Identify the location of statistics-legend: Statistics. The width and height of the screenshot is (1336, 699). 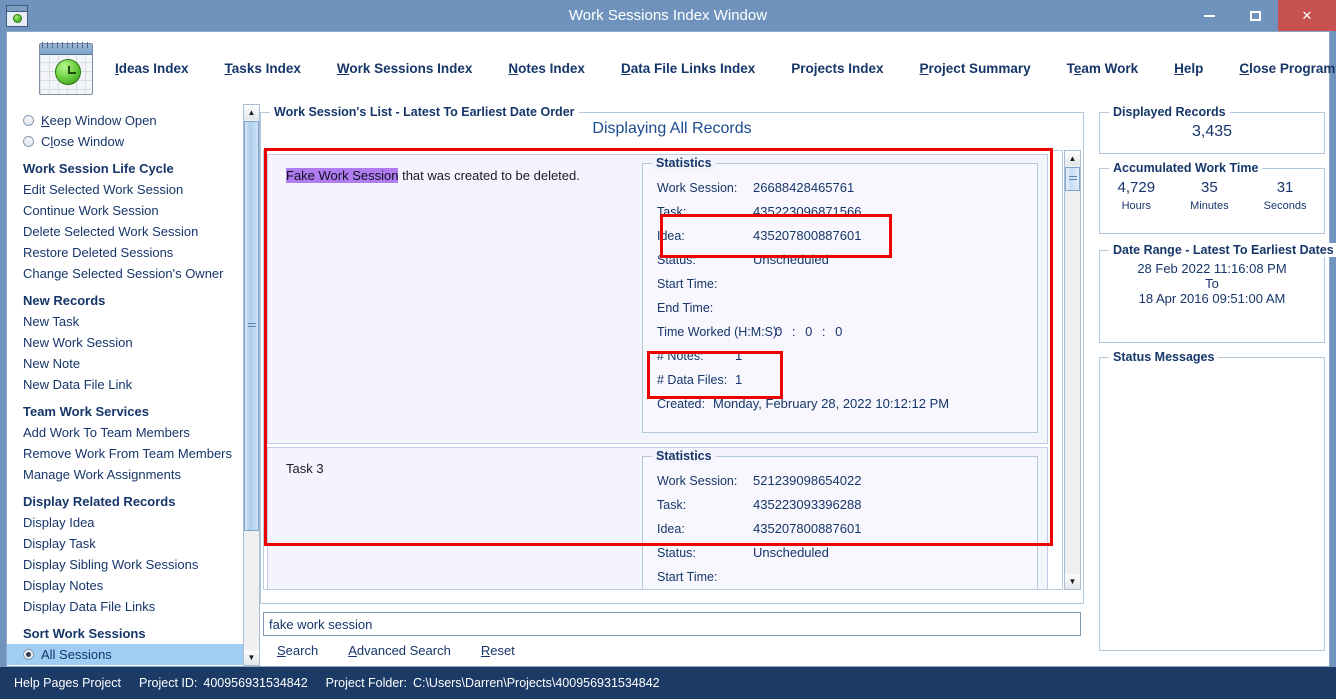
(684, 163).